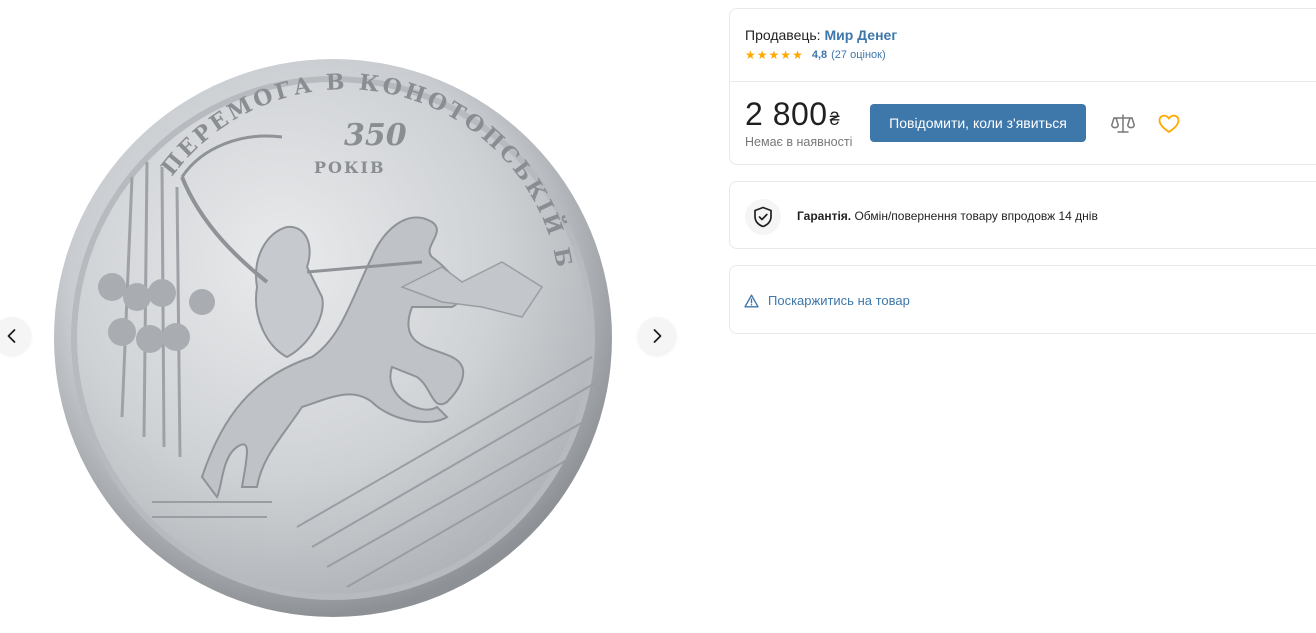  I want to click on coin-years: 350, so click(375, 135).